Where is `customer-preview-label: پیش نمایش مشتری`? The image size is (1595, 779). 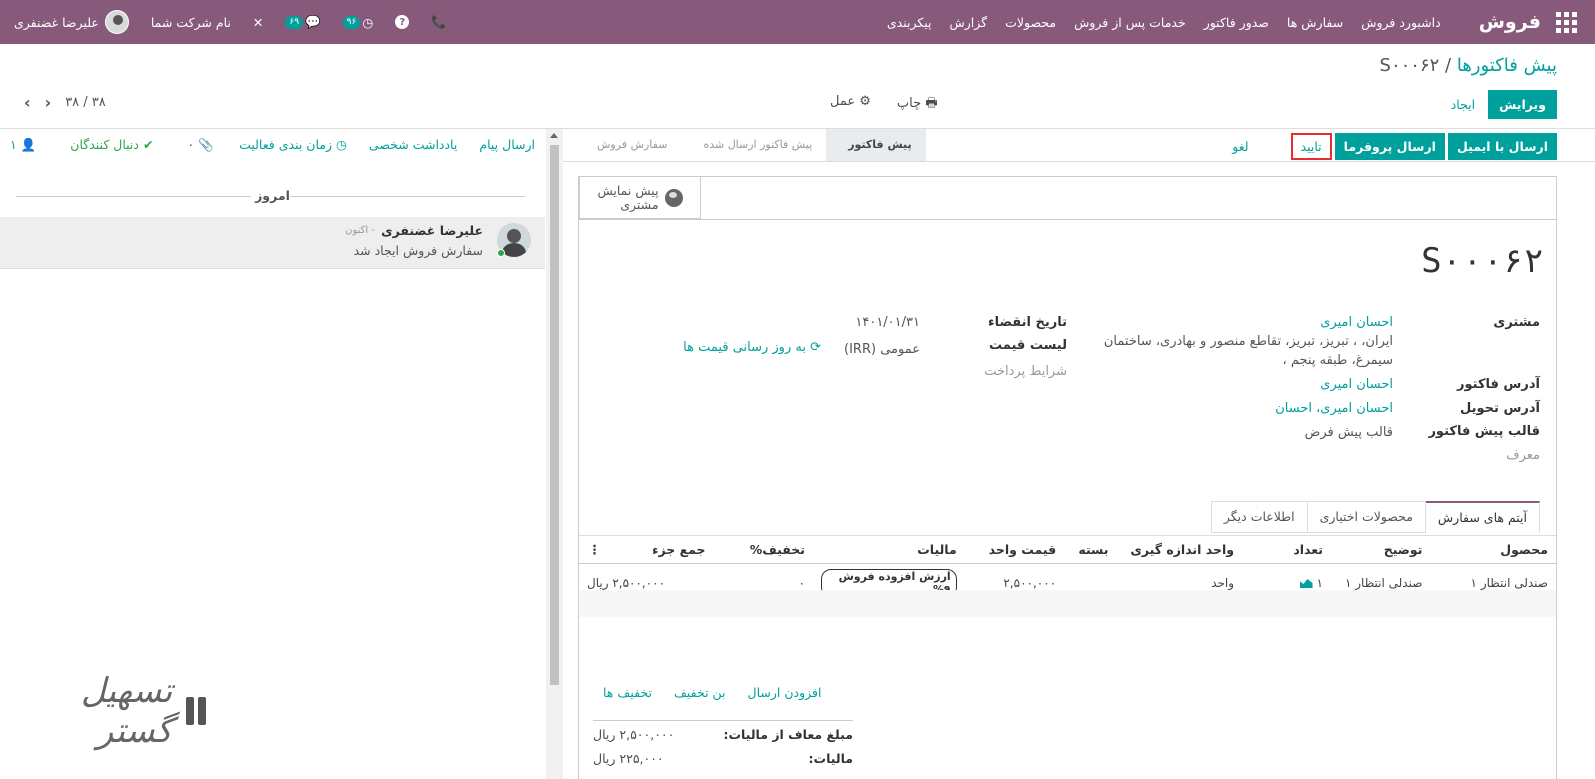
customer-preview-label: پیش نمایش مشتری is located at coordinates (628, 197).